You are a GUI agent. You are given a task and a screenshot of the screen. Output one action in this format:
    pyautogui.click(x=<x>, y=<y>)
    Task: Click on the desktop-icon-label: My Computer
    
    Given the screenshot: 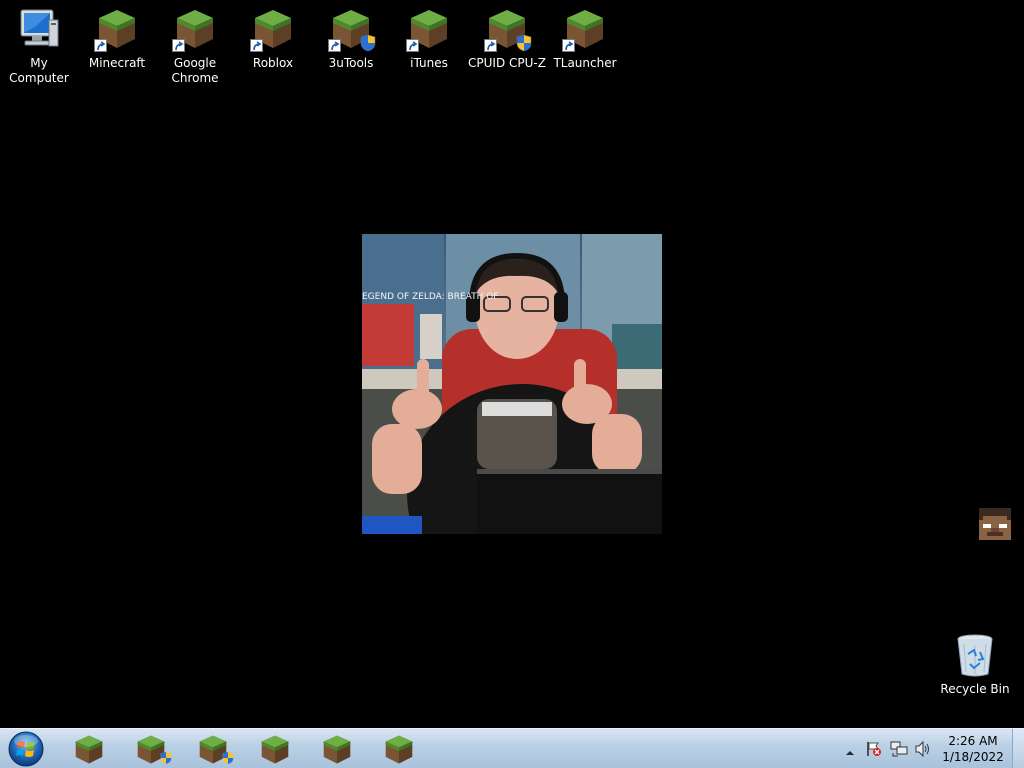 What is the action you would take?
    pyautogui.click(x=39, y=70)
    